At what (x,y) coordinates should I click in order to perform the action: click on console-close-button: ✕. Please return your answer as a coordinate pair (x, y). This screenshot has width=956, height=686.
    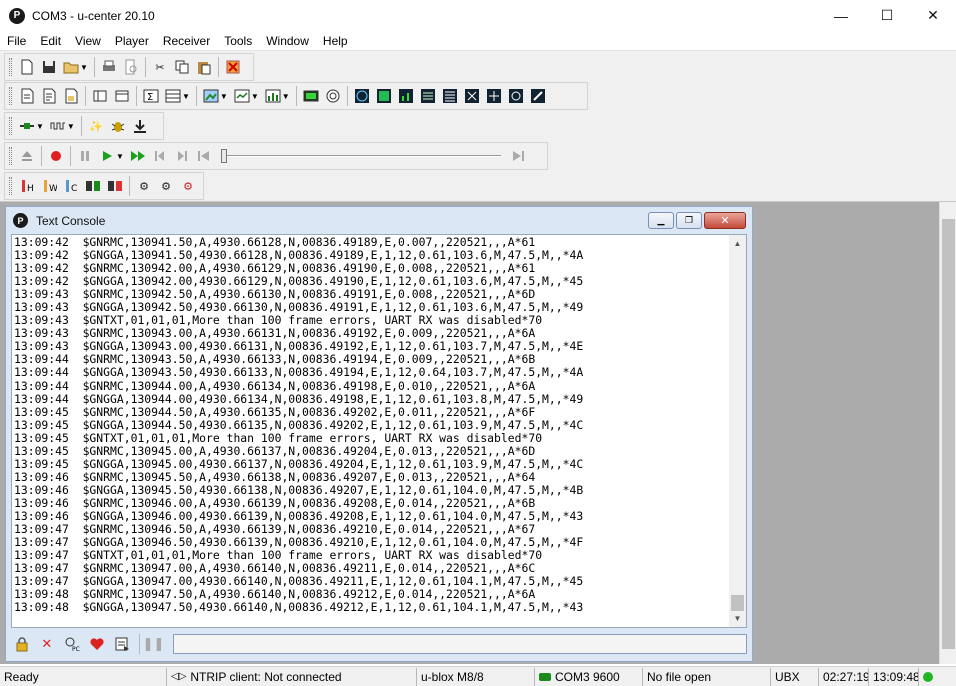
    Looking at the image, I should click on (725, 220).